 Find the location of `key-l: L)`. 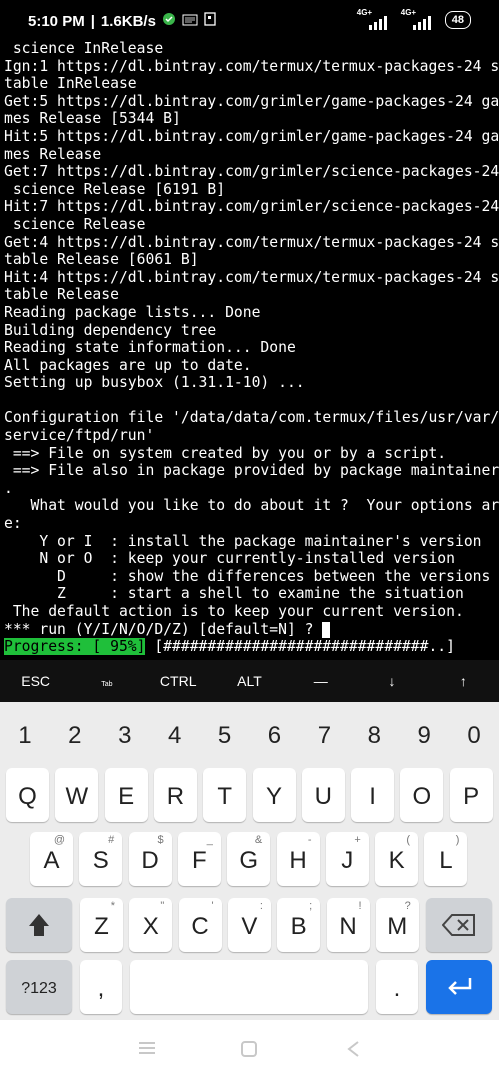

key-l: L) is located at coordinates (446, 859).